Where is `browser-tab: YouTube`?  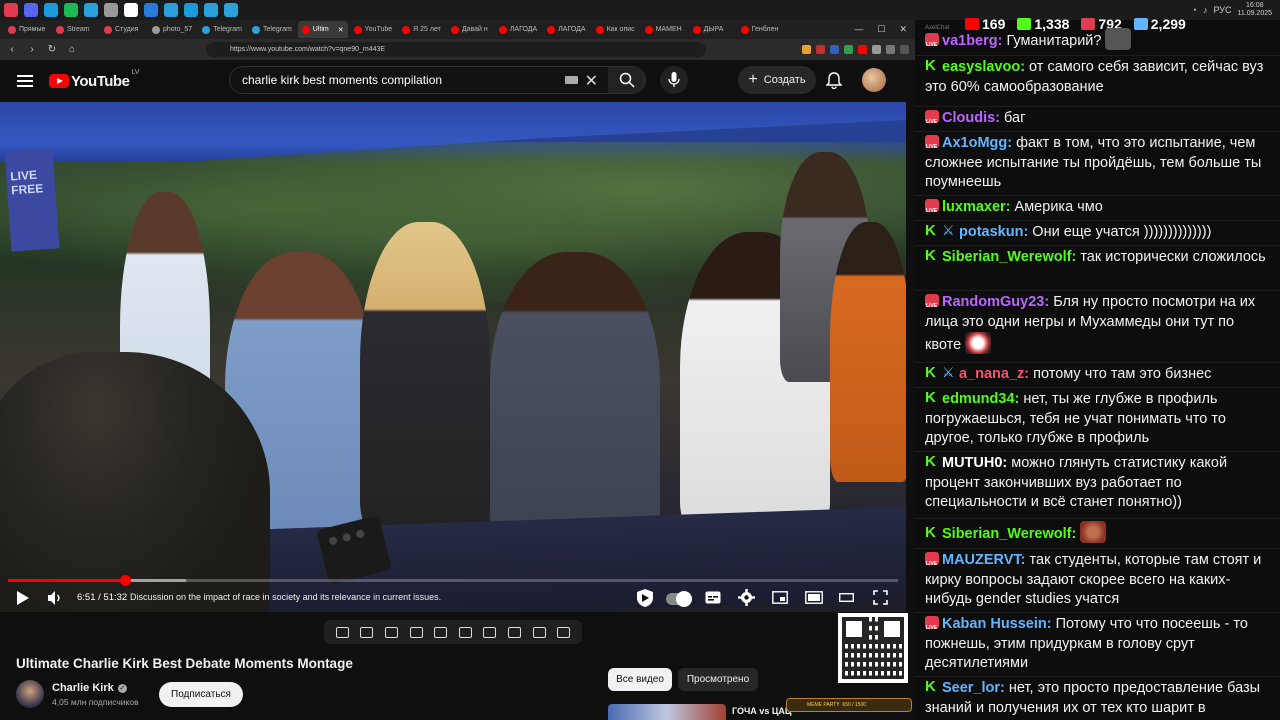
browser-tab: YouTube is located at coordinates (373, 29).